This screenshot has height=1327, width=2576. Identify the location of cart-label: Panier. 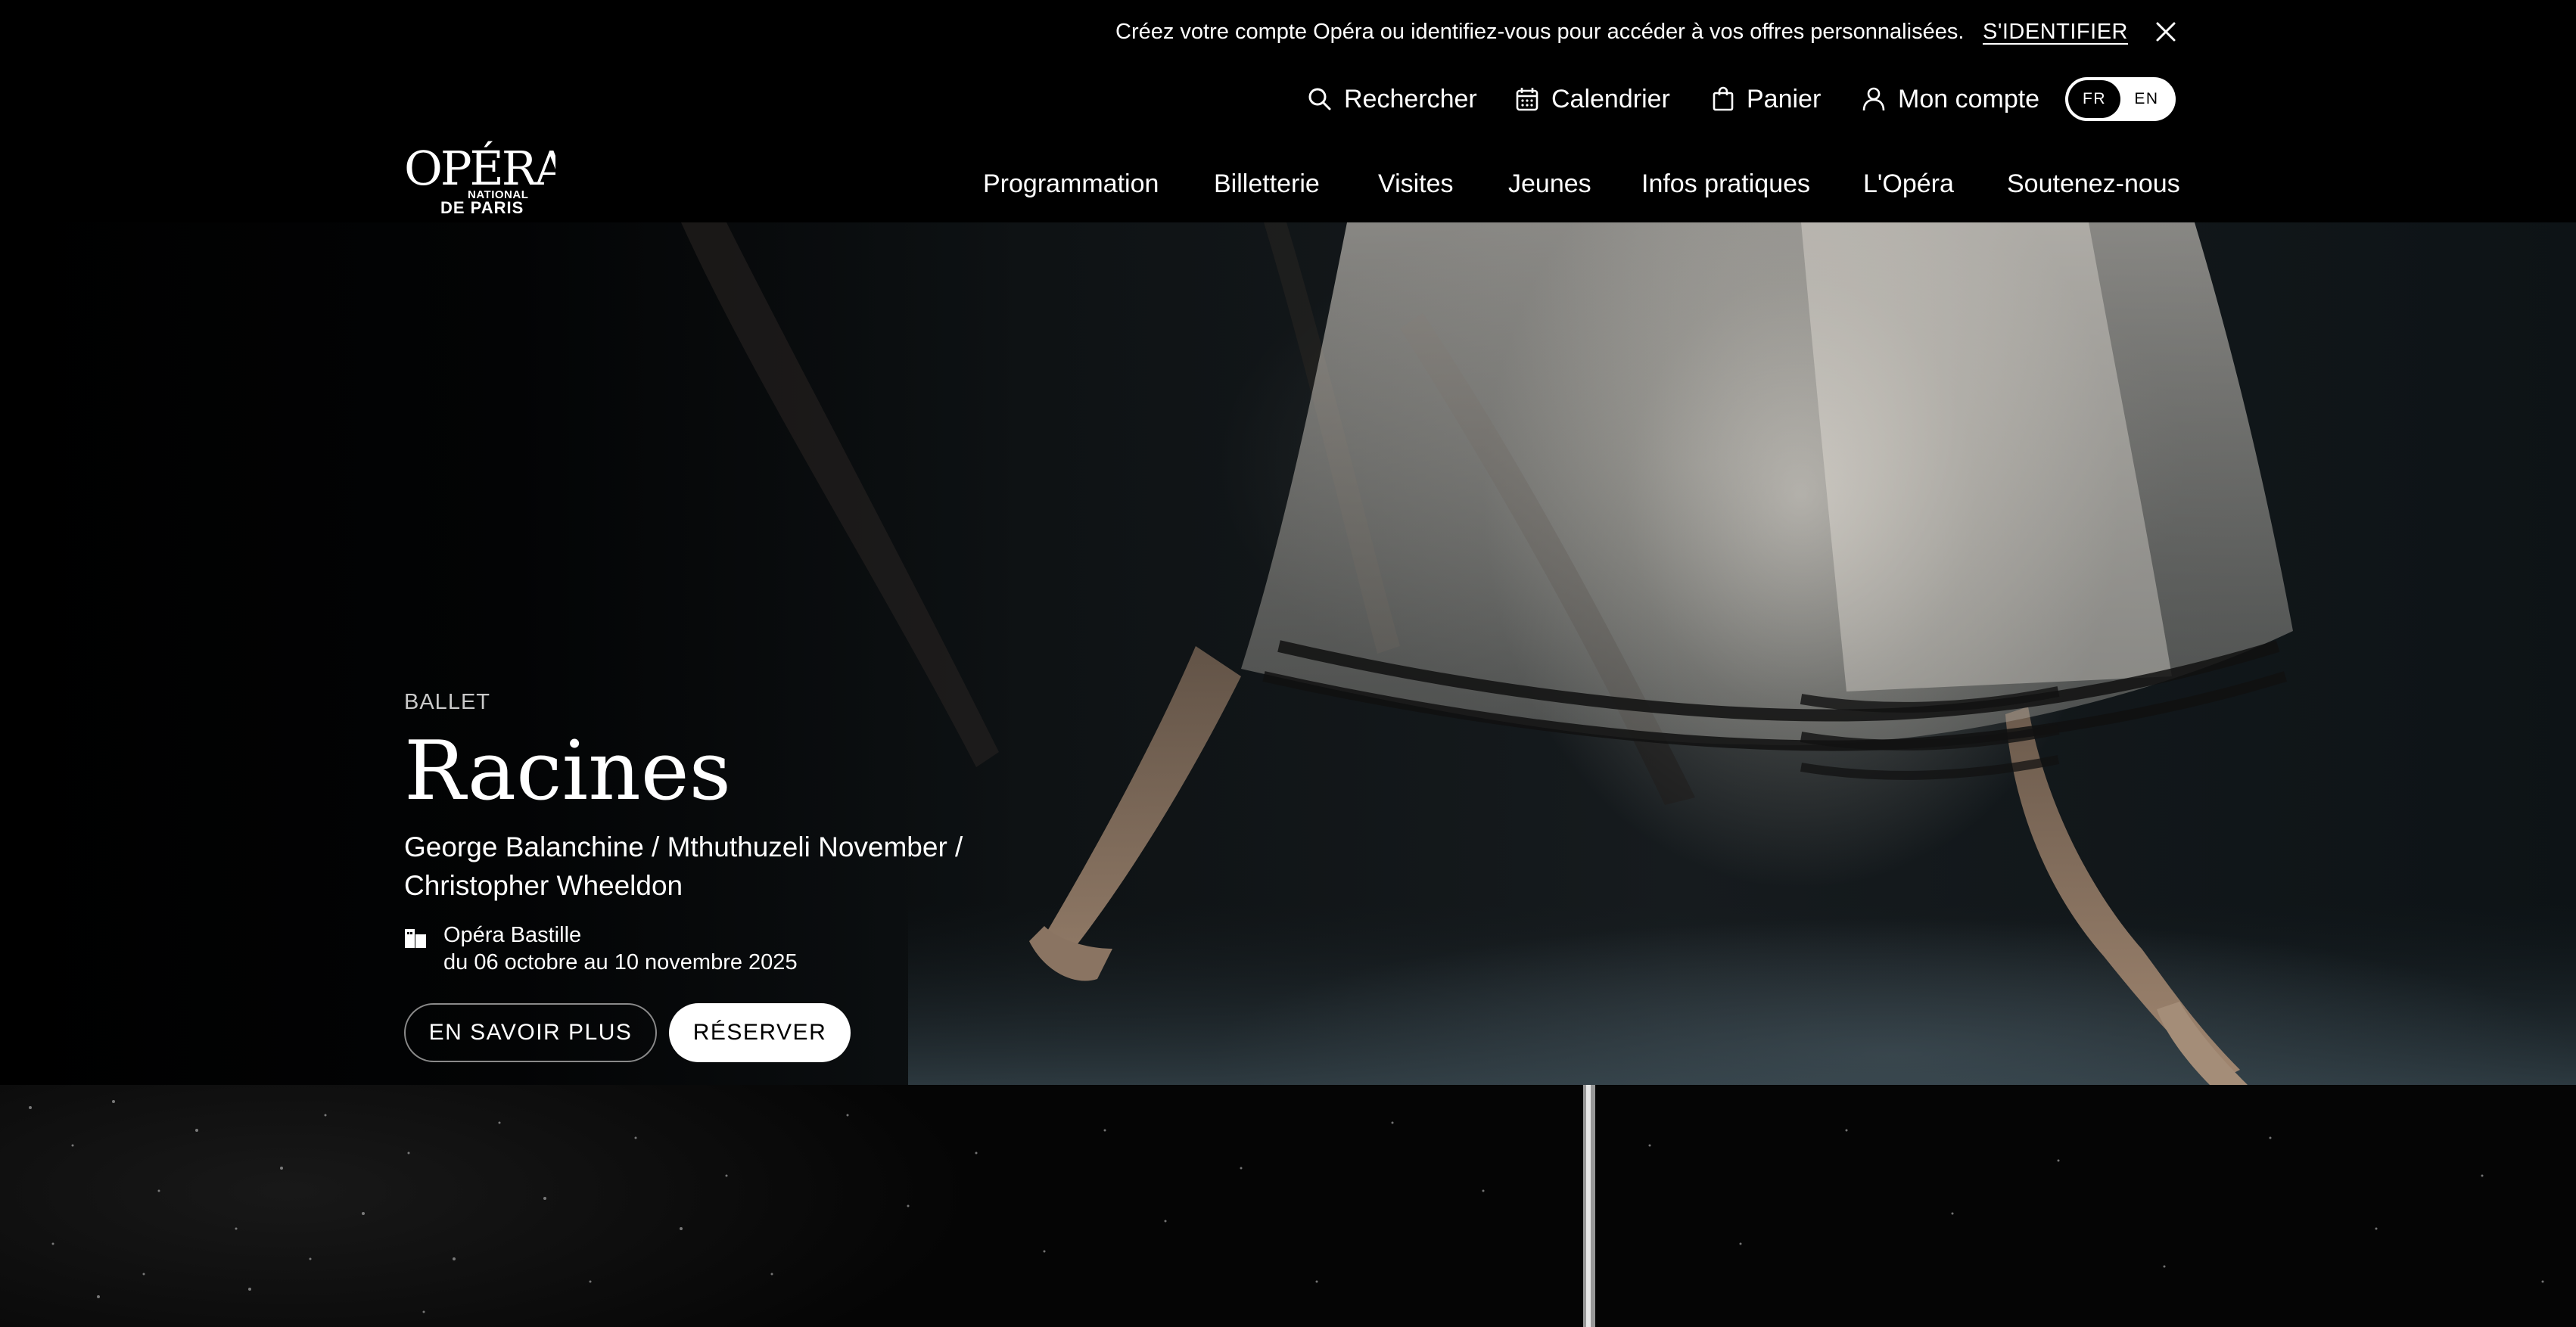
(1785, 98).